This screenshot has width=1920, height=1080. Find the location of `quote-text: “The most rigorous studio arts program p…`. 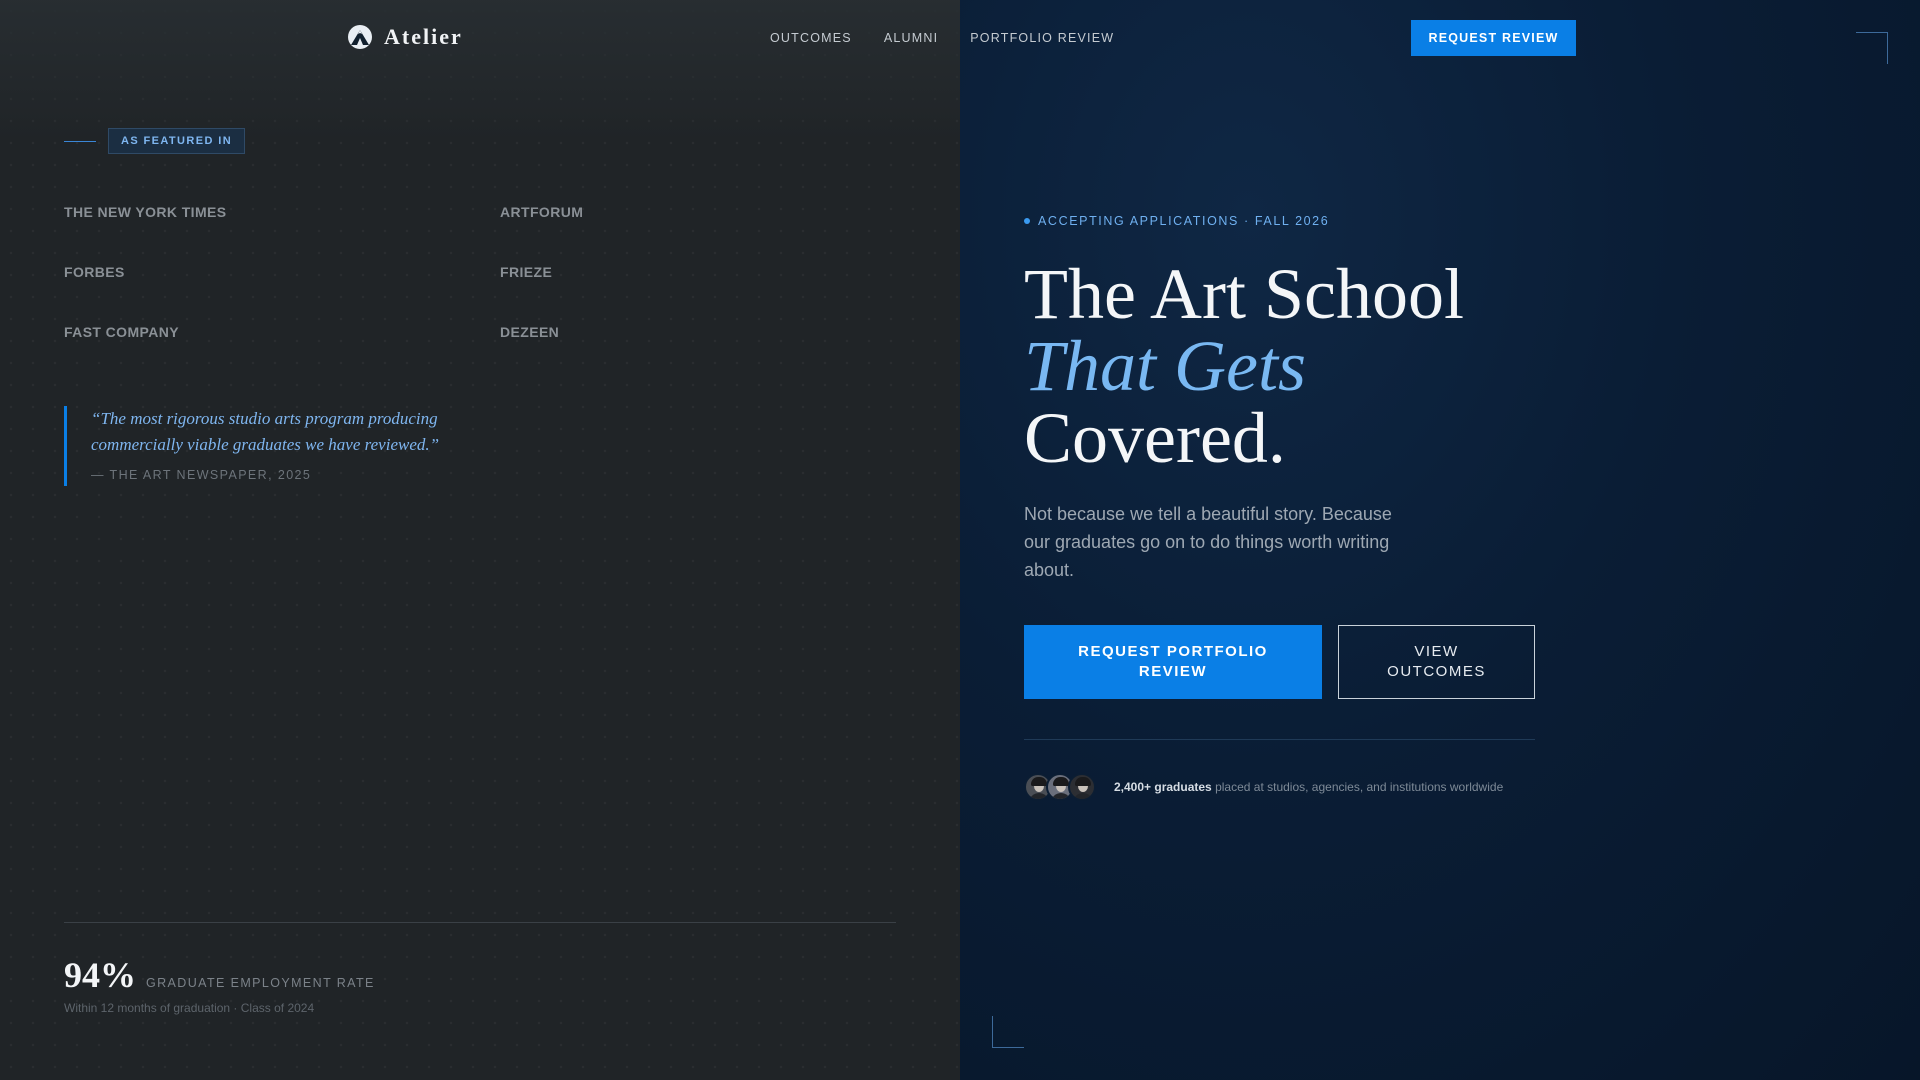

quote-text: “The most rigorous studio arts program p… is located at coordinates (265, 431).